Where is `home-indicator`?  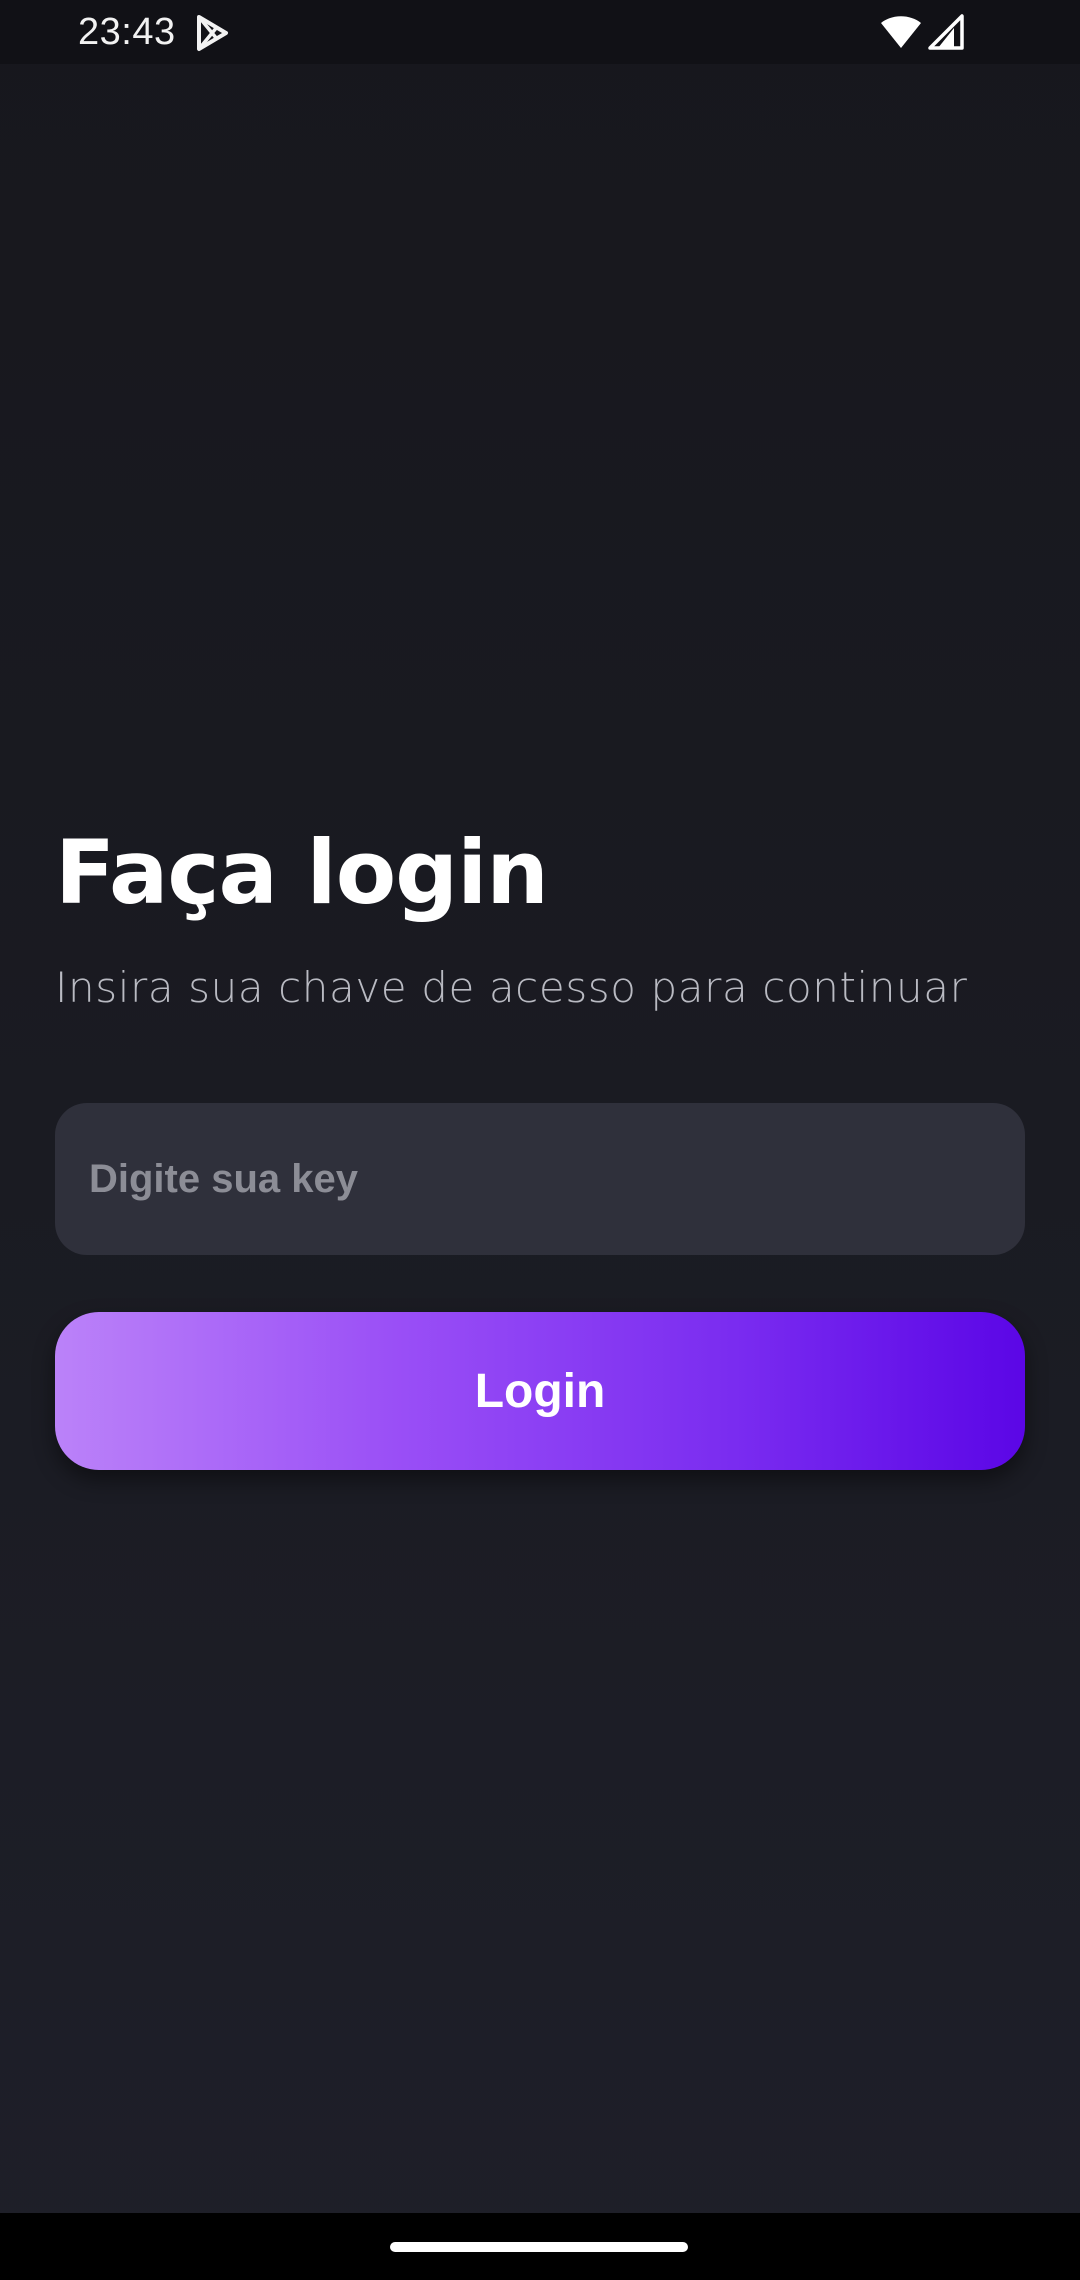
home-indicator is located at coordinates (539, 2247).